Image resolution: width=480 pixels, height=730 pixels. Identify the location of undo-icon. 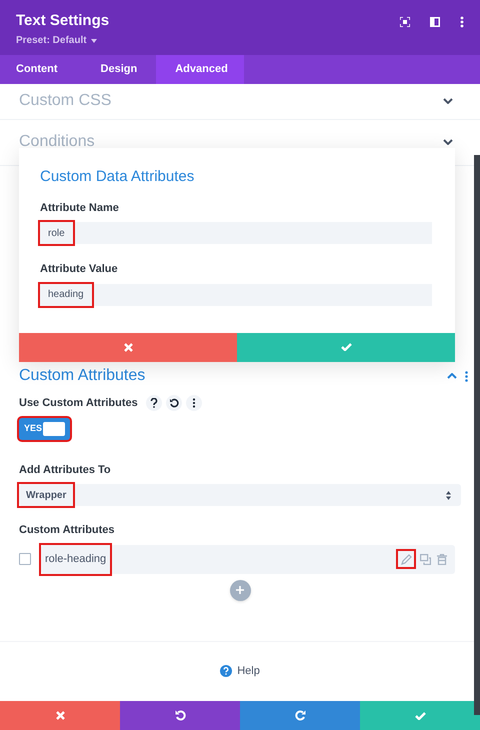
(180, 715).